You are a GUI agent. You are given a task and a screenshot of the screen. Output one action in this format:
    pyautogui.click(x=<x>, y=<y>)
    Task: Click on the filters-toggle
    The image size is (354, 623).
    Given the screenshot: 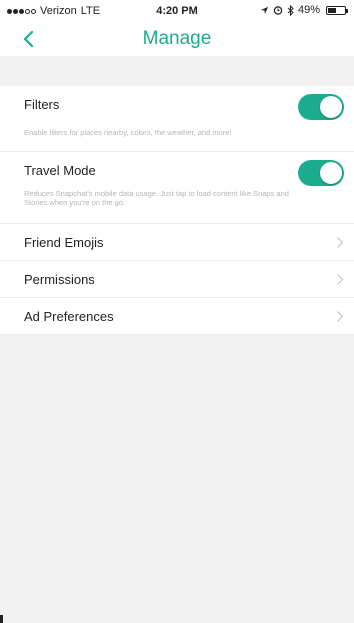 What is the action you would take?
    pyautogui.click(x=321, y=107)
    